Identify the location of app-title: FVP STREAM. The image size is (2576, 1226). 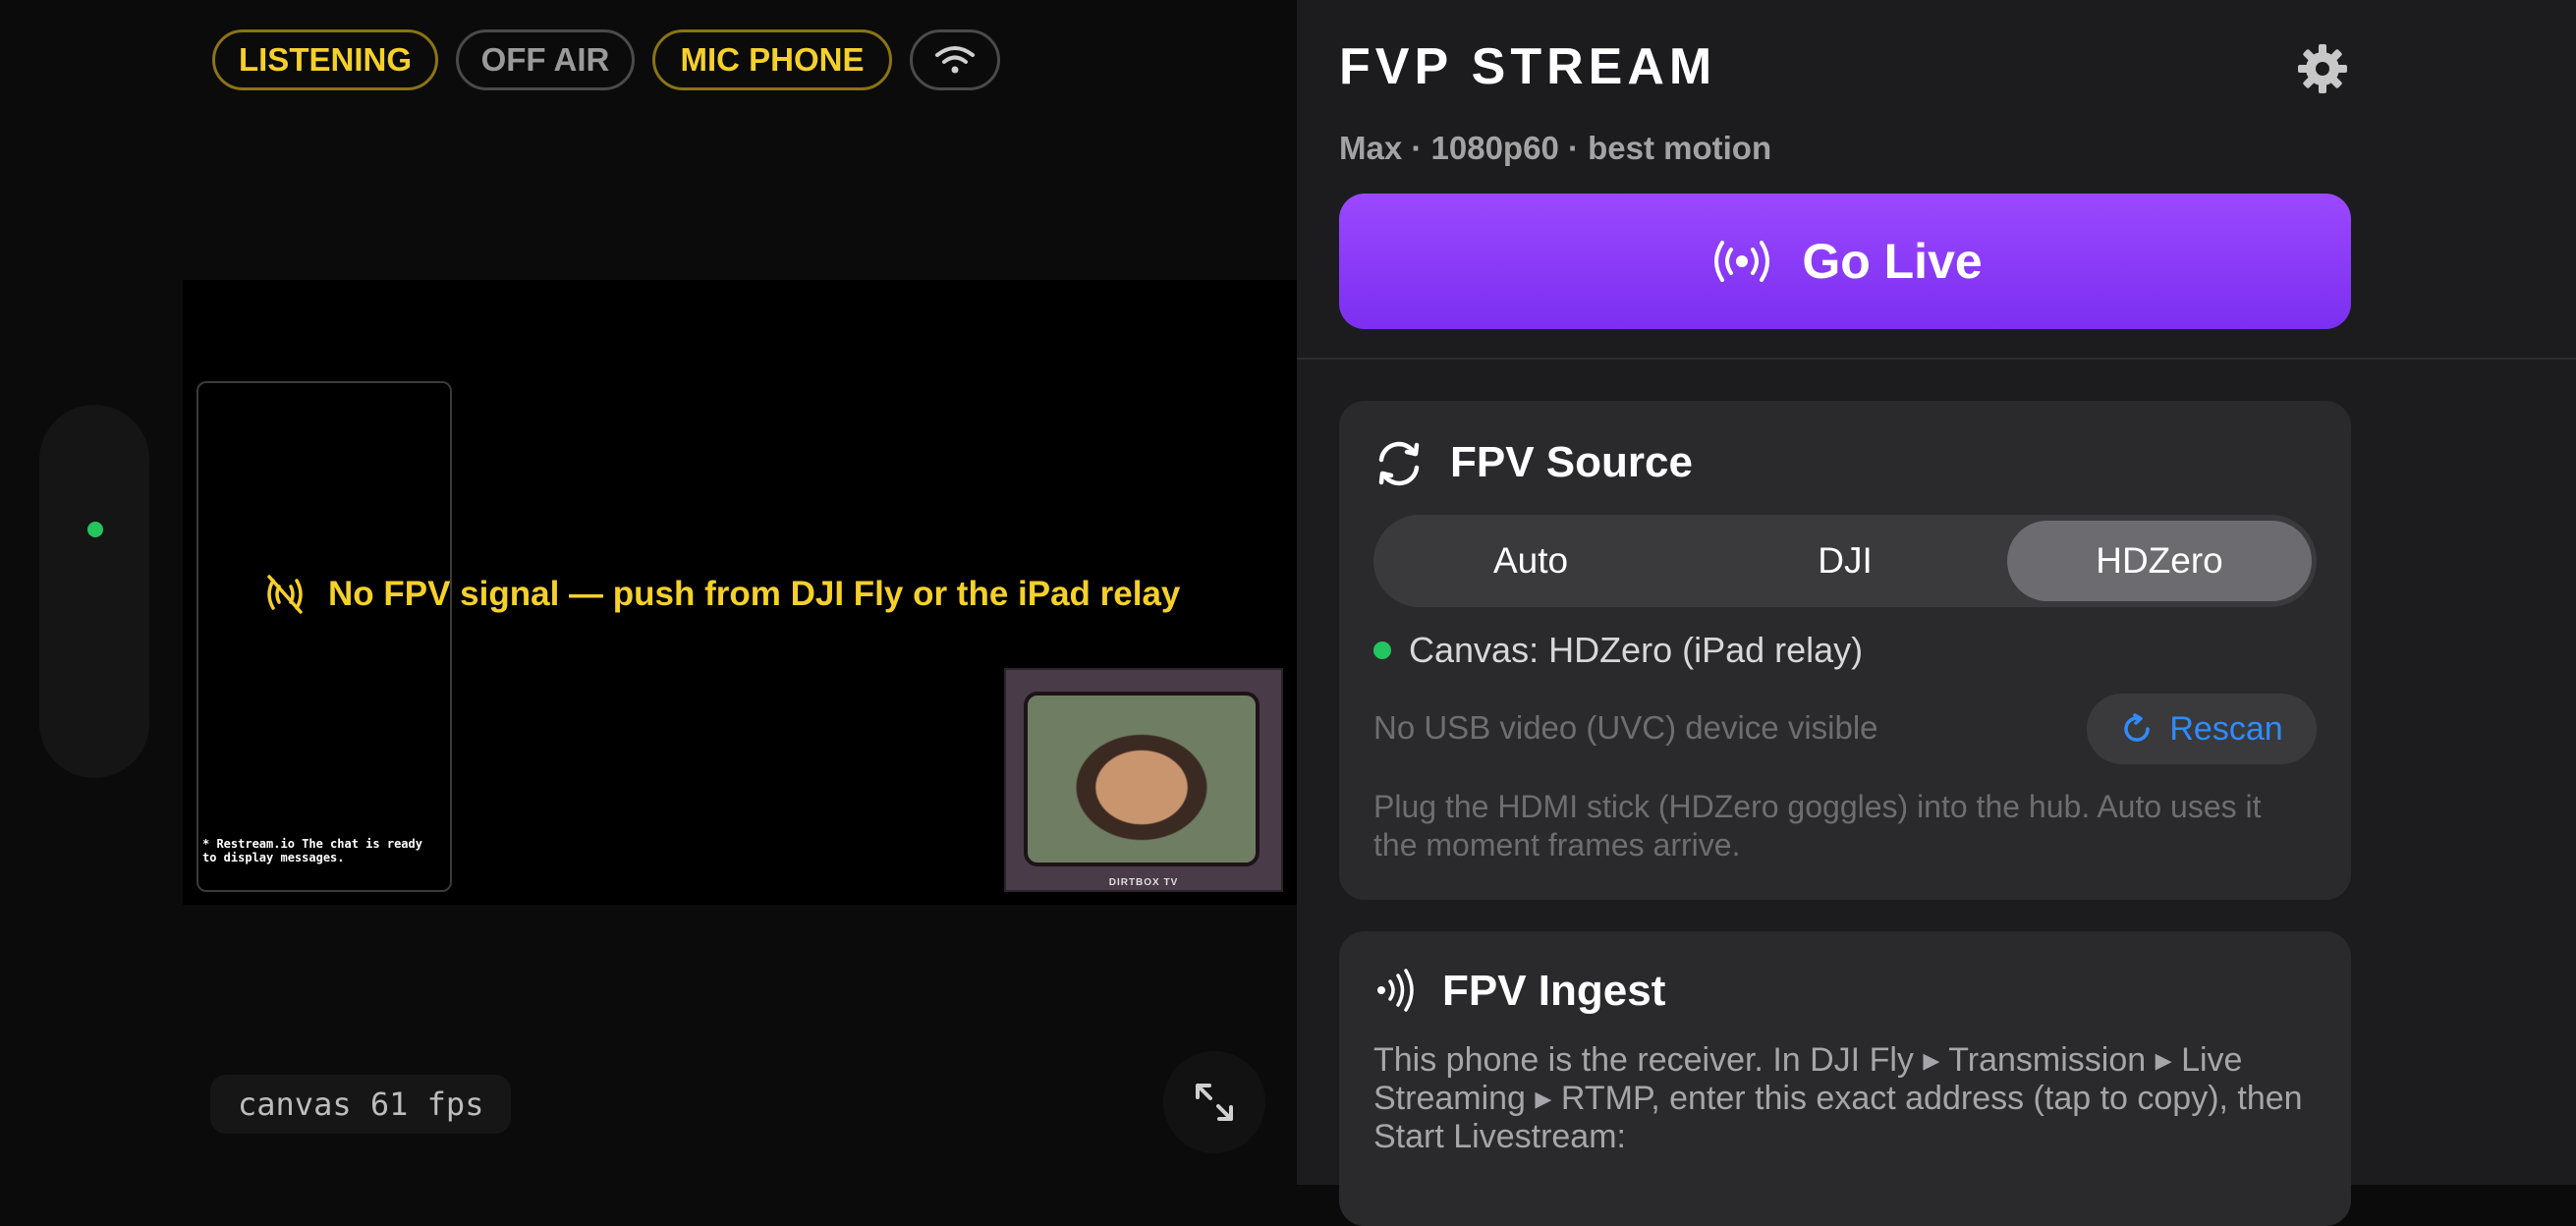
(1528, 66).